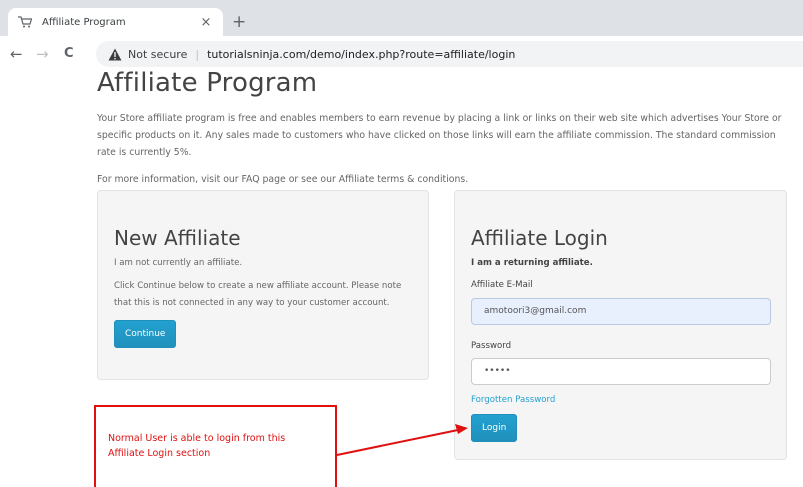  What do you see at coordinates (494, 428) in the screenshot?
I see `login-button: Login` at bounding box center [494, 428].